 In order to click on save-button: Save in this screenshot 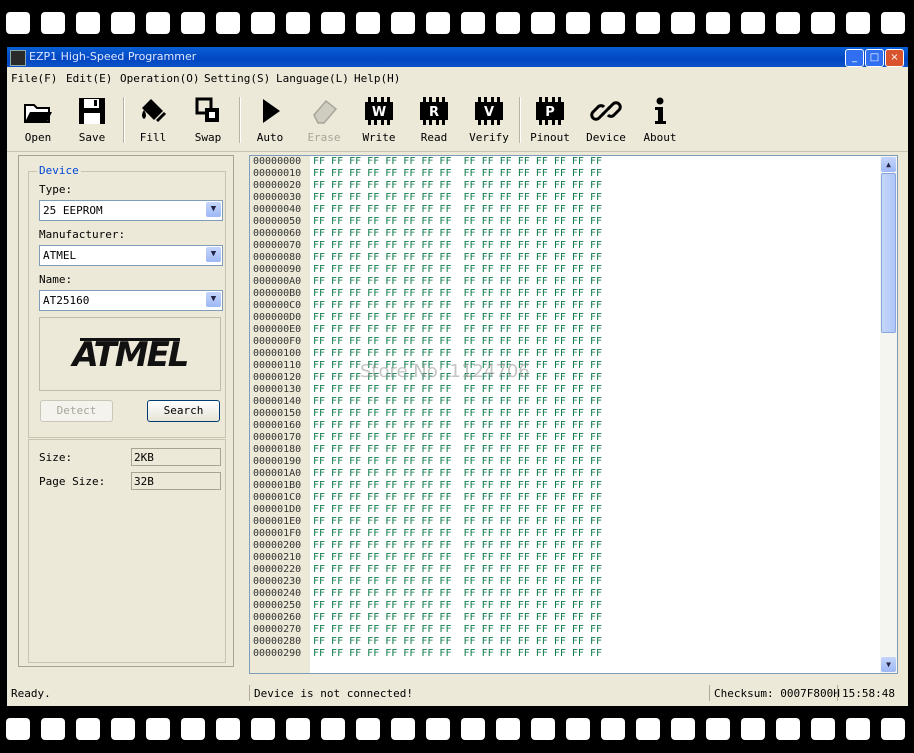, I will do `click(92, 121)`.